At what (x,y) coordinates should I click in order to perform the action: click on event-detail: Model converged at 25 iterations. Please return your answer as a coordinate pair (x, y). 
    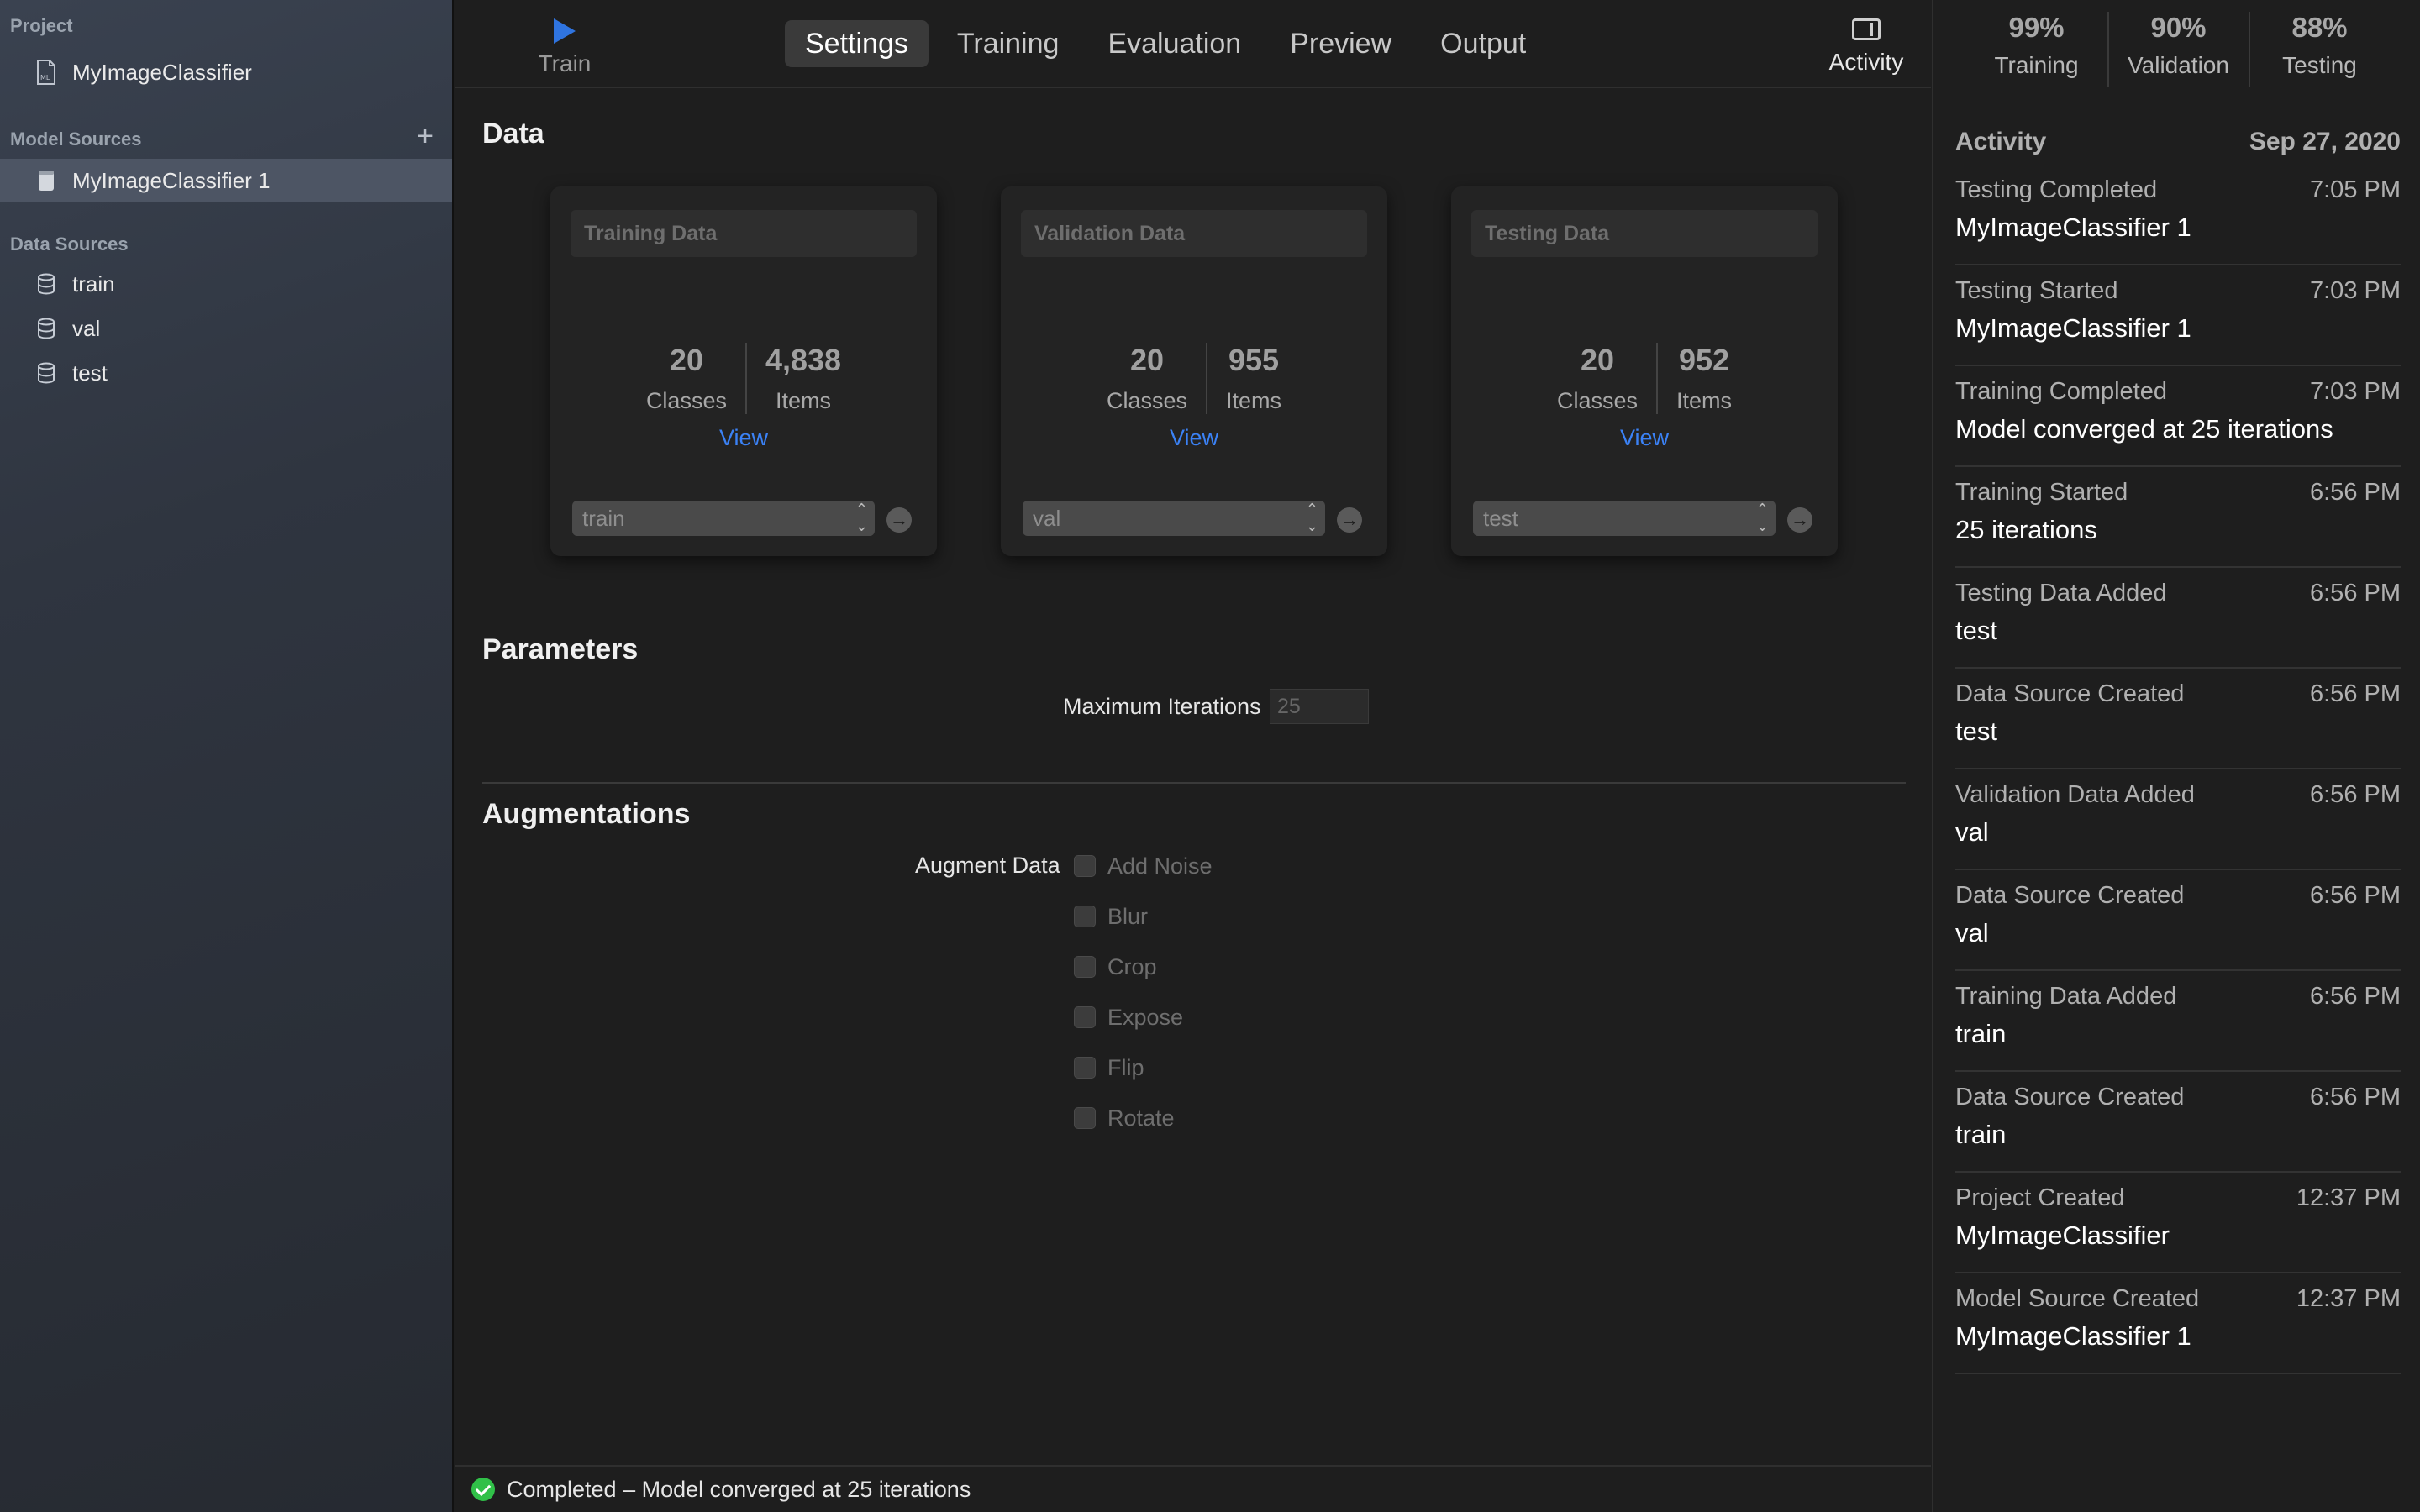
    Looking at the image, I should click on (2144, 429).